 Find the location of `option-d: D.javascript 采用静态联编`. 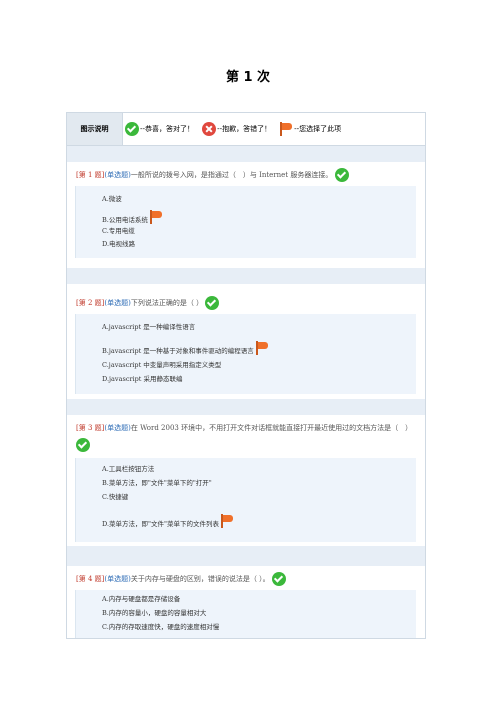

option-d: D.javascript 采用静态联编 is located at coordinates (142, 379).